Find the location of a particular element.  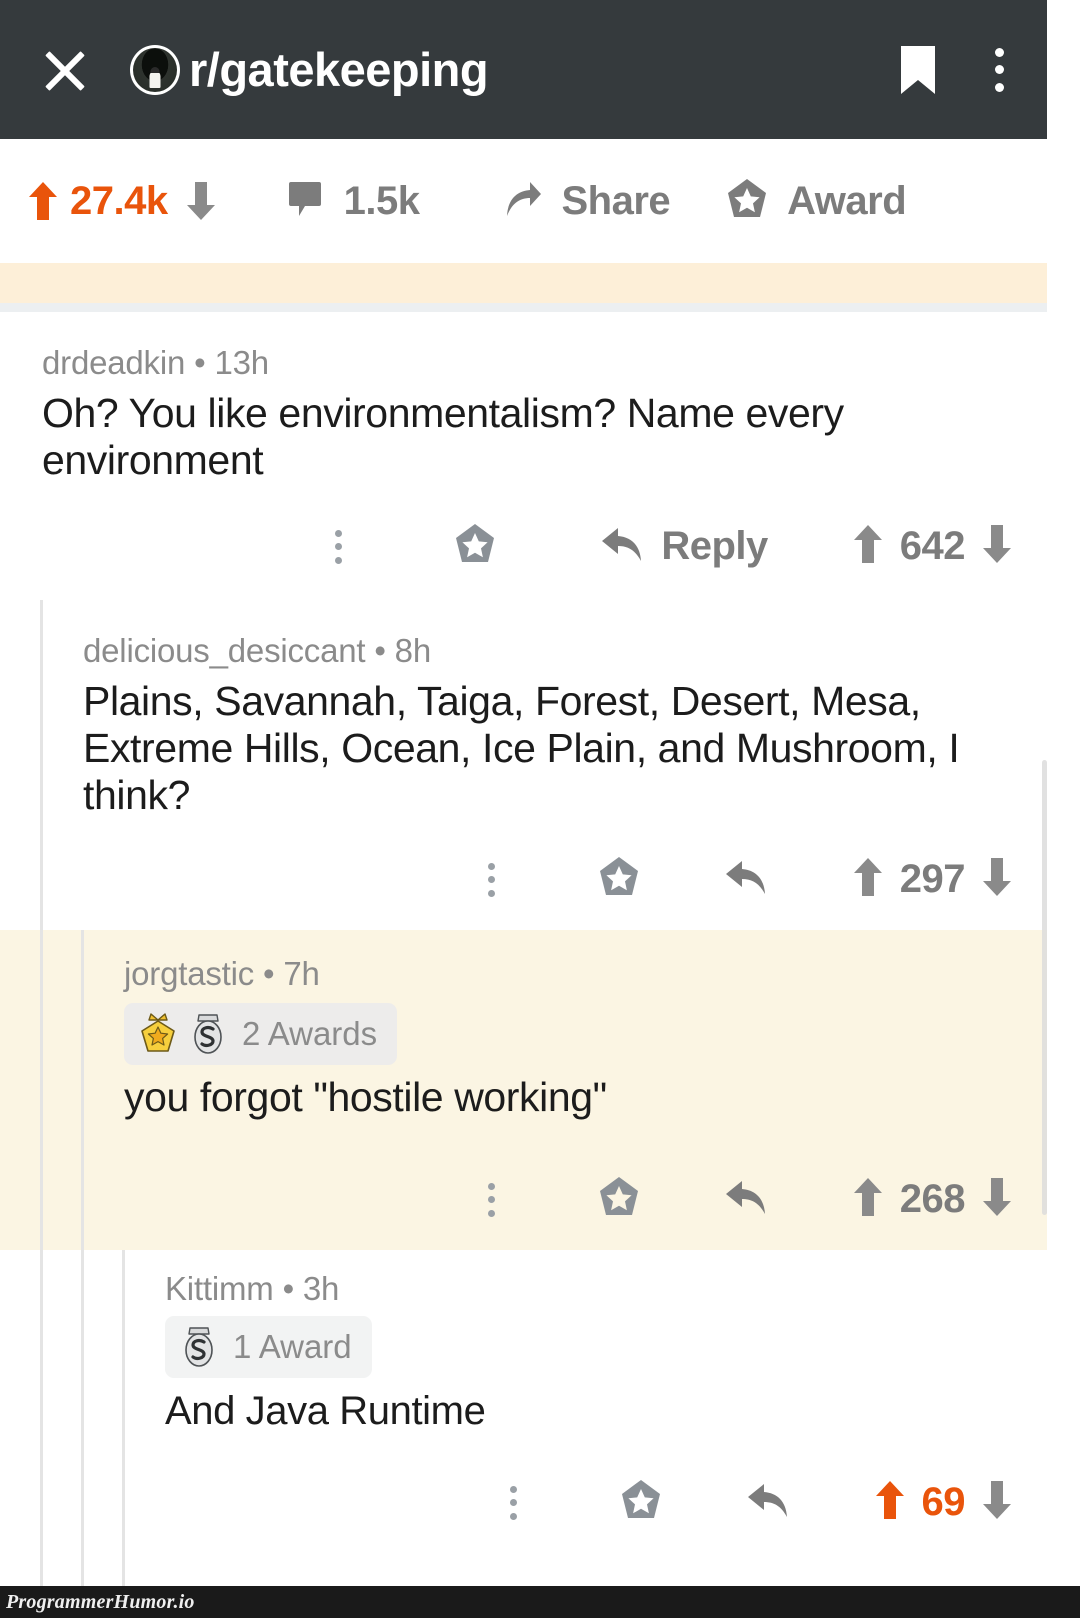

avatar-figure is located at coordinates (155, 77).